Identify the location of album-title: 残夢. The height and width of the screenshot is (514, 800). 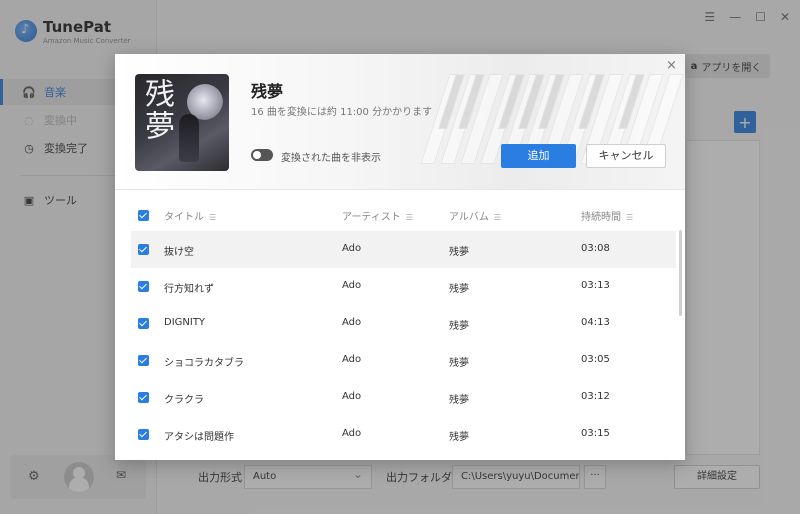
(267, 91).